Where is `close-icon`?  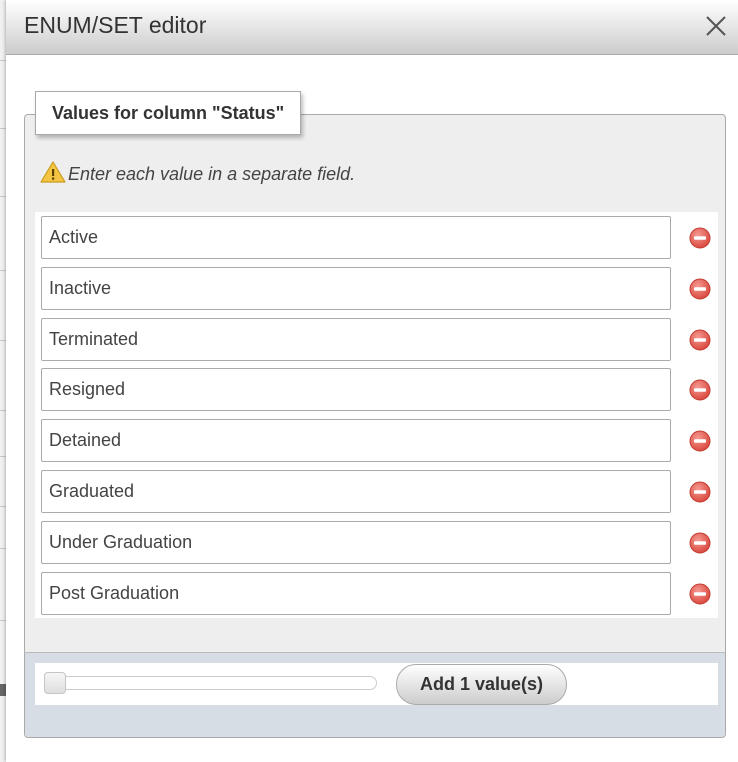 close-icon is located at coordinates (716, 26).